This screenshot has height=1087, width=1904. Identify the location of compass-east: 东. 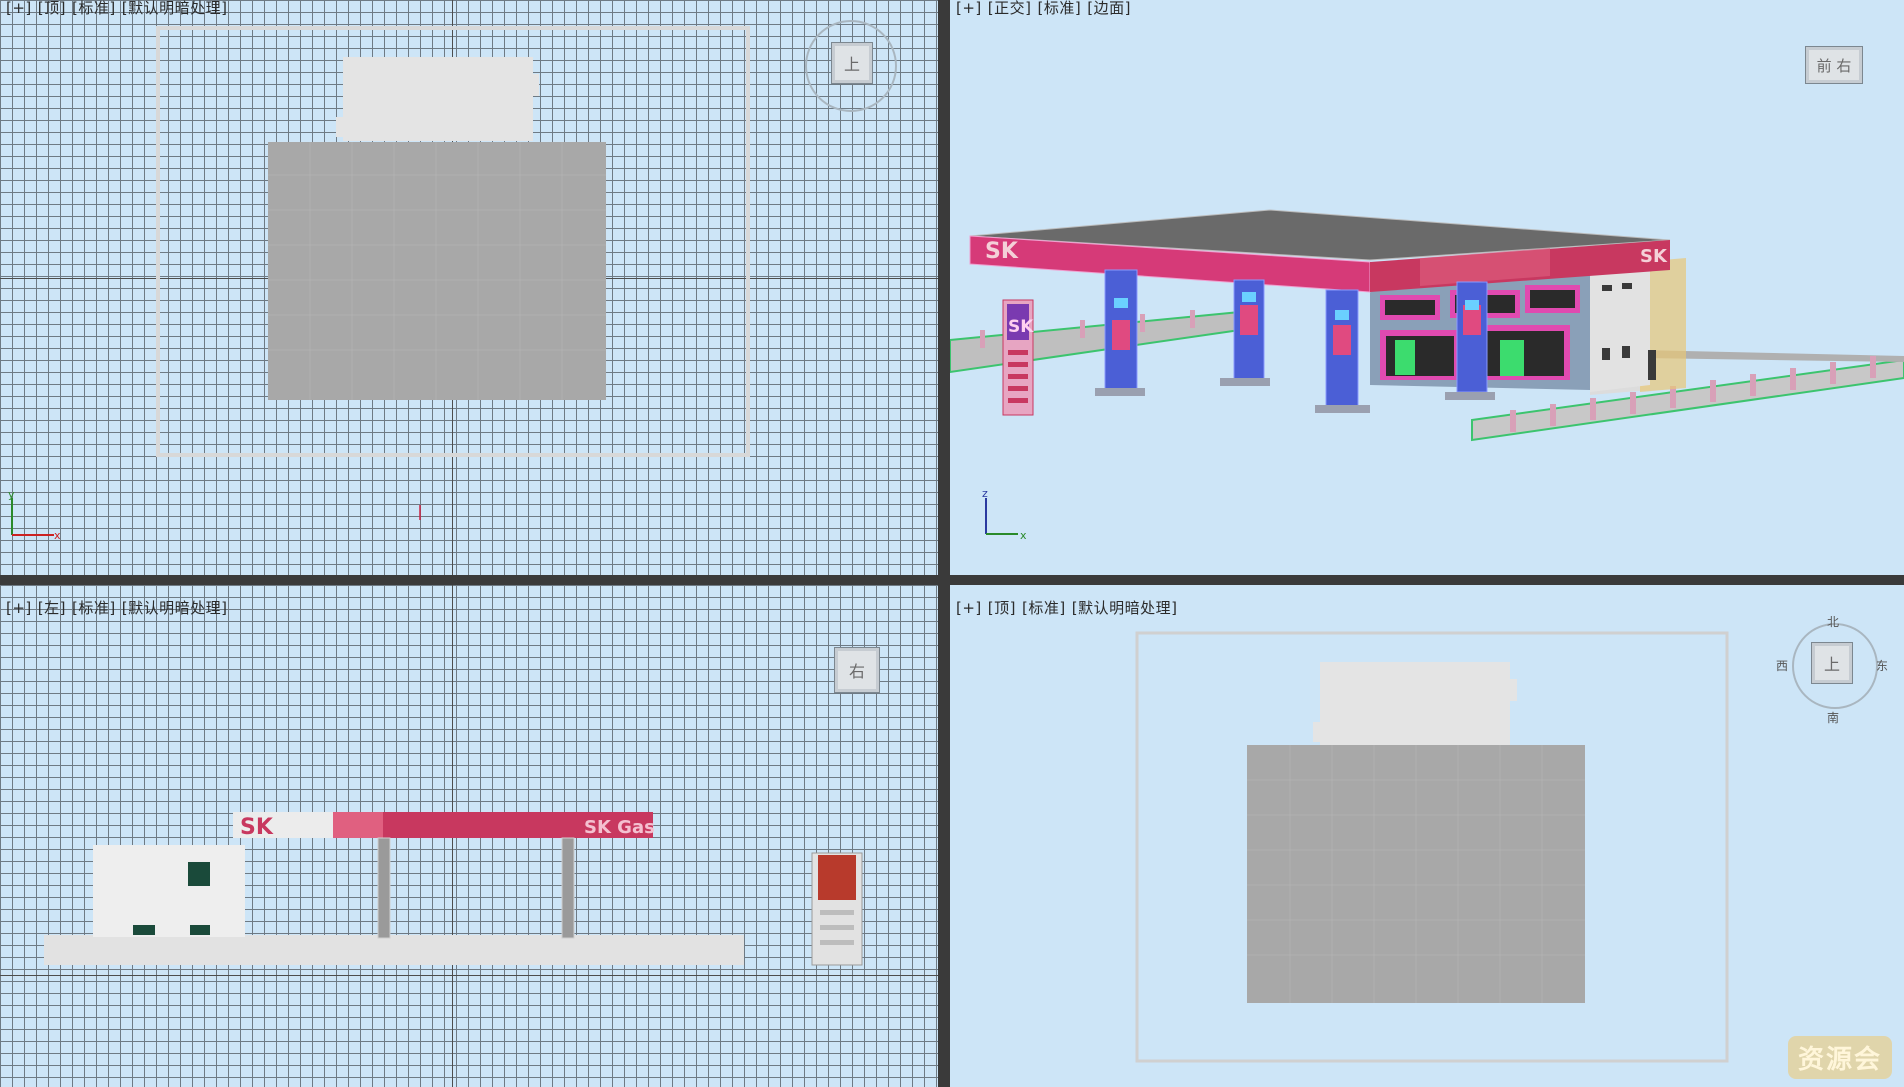
(1882, 665).